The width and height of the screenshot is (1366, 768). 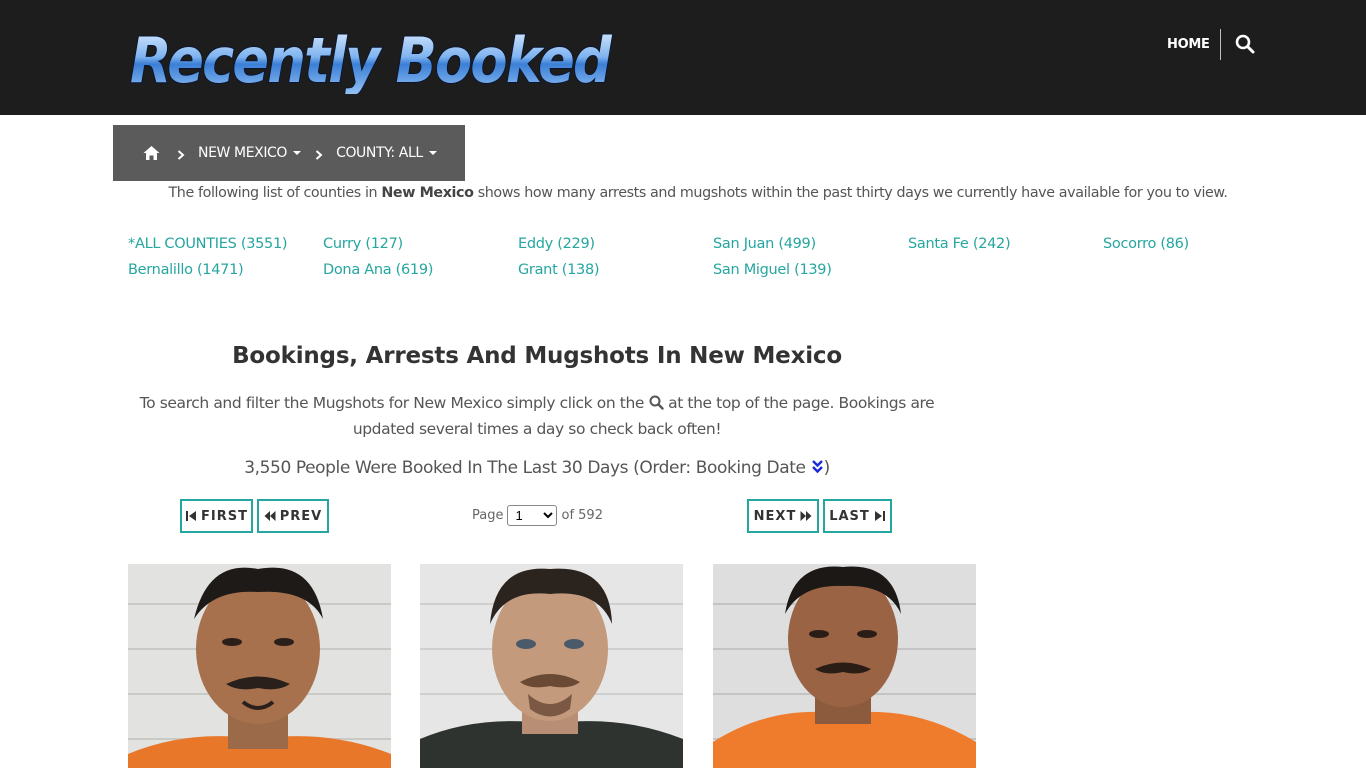 What do you see at coordinates (151, 153) in the screenshot?
I see `home-icon` at bounding box center [151, 153].